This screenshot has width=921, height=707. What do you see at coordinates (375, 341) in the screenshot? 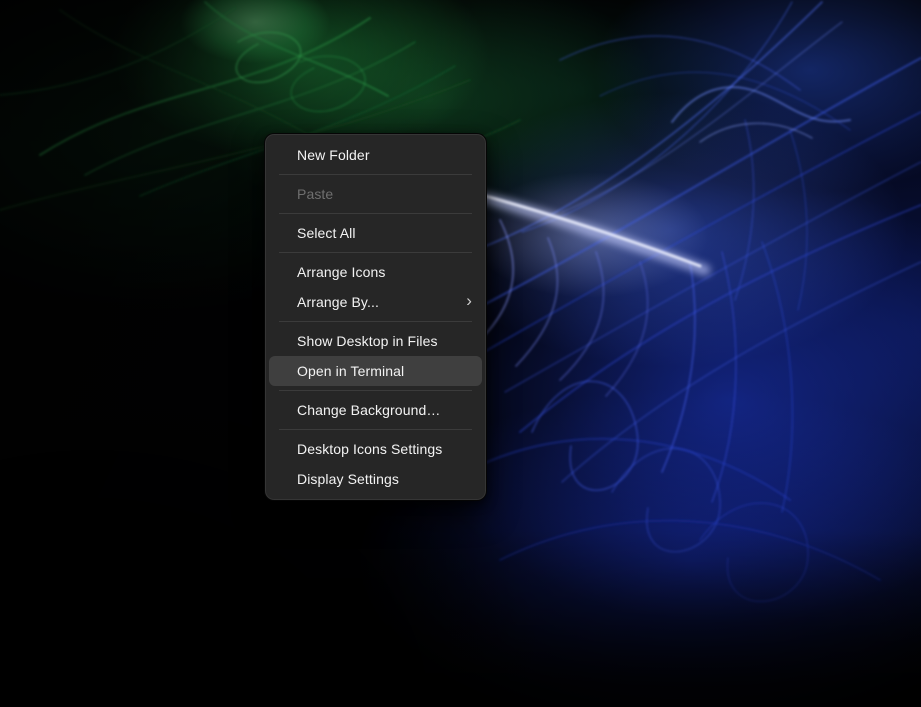
I see `menu-item-show-desktop-in-files: Show Desktop in Files` at bounding box center [375, 341].